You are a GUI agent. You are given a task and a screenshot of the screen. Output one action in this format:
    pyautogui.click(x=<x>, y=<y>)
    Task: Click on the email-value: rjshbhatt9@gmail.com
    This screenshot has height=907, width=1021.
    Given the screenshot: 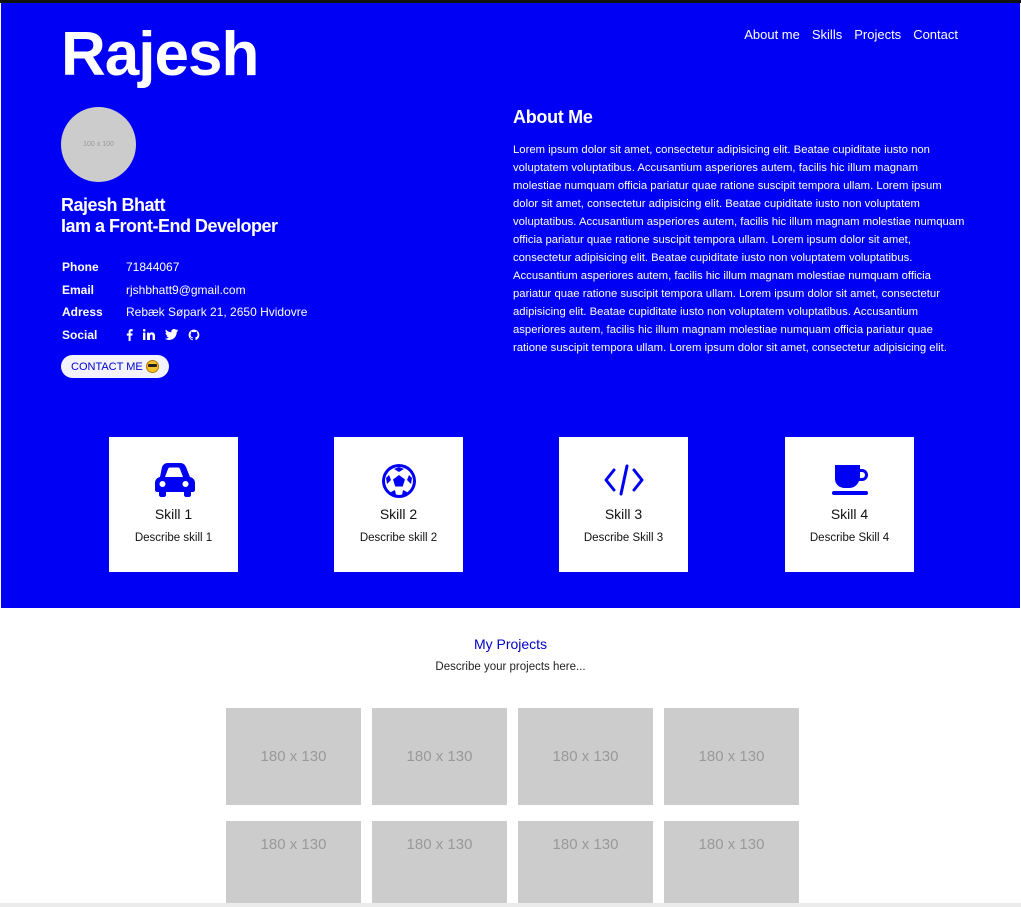 What is the action you would take?
    pyautogui.click(x=186, y=289)
    